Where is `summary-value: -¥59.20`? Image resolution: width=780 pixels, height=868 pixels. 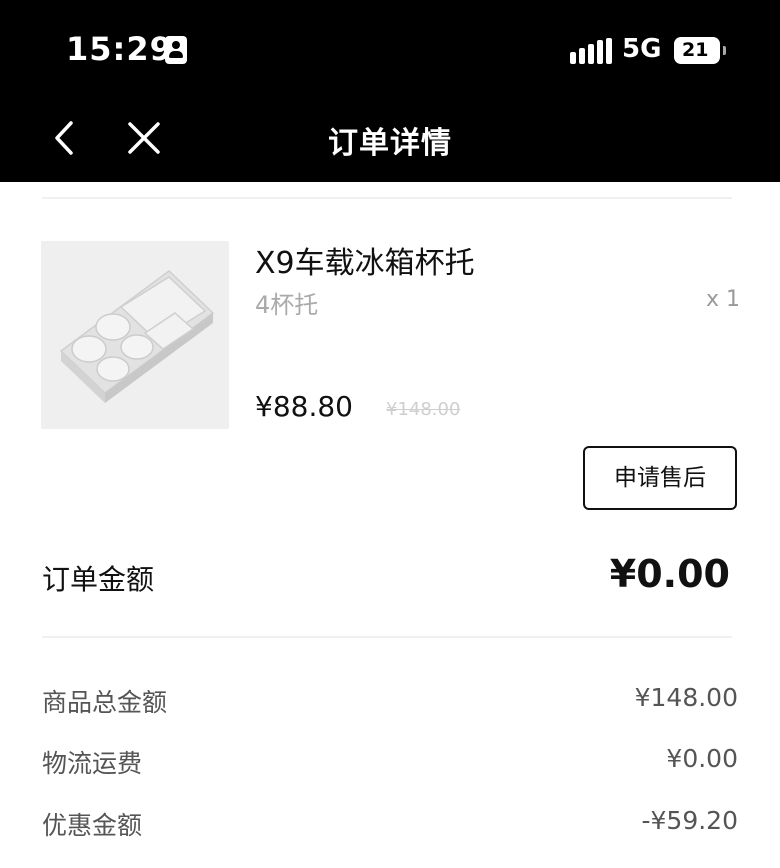
summary-value: -¥59.20 is located at coordinates (690, 820).